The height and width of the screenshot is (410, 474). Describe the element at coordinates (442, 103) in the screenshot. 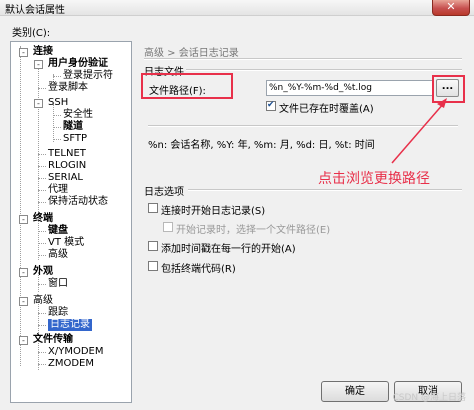

I see `arrow-head` at that location.